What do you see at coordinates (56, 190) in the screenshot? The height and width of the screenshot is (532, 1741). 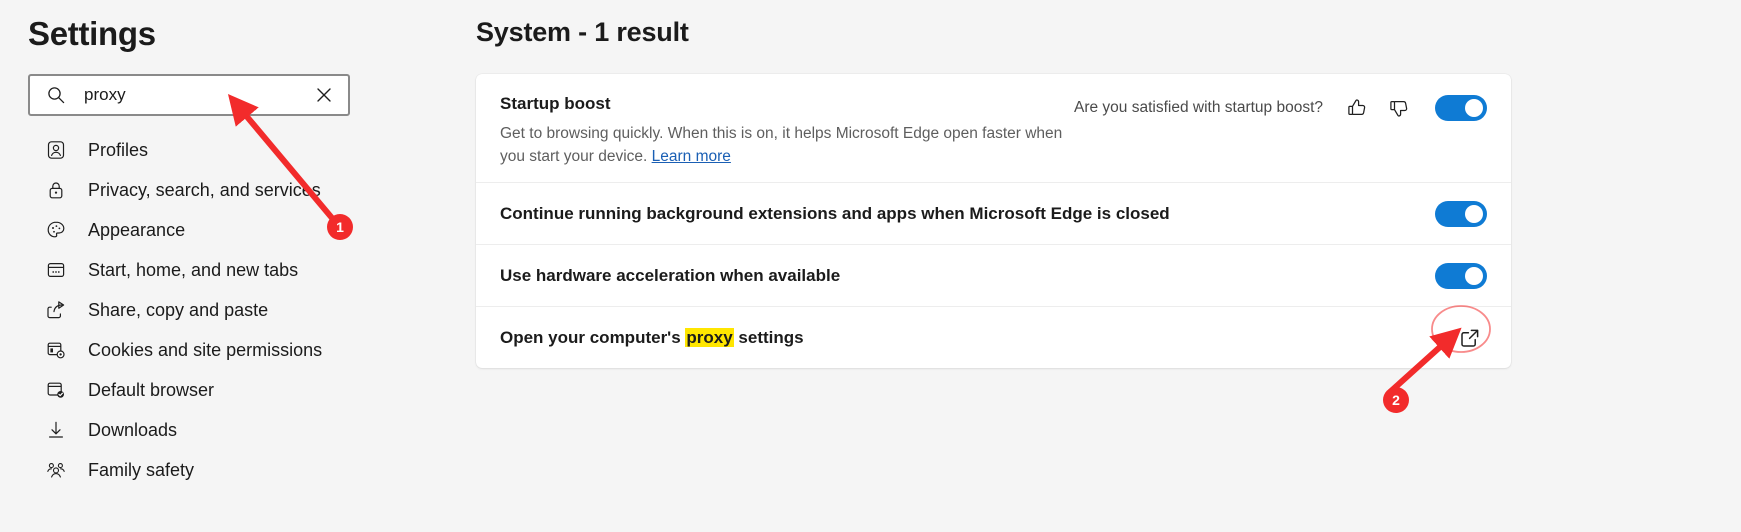 I see `lock-icon` at bounding box center [56, 190].